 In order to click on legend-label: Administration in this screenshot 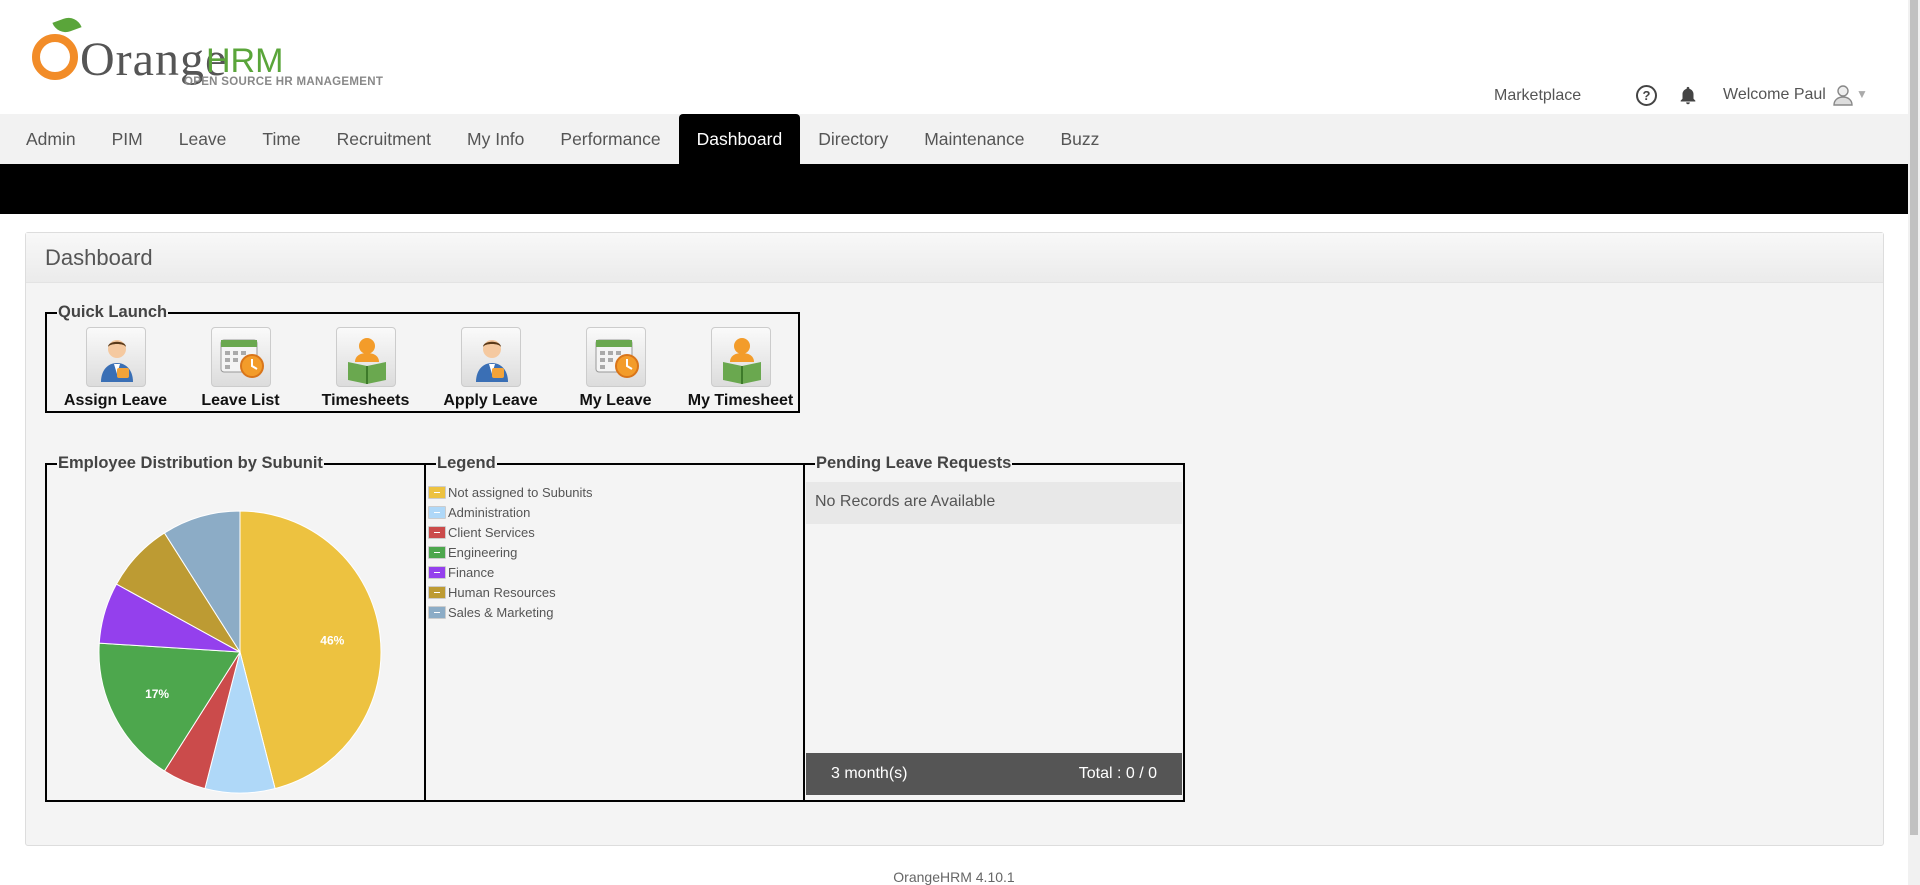, I will do `click(489, 512)`.